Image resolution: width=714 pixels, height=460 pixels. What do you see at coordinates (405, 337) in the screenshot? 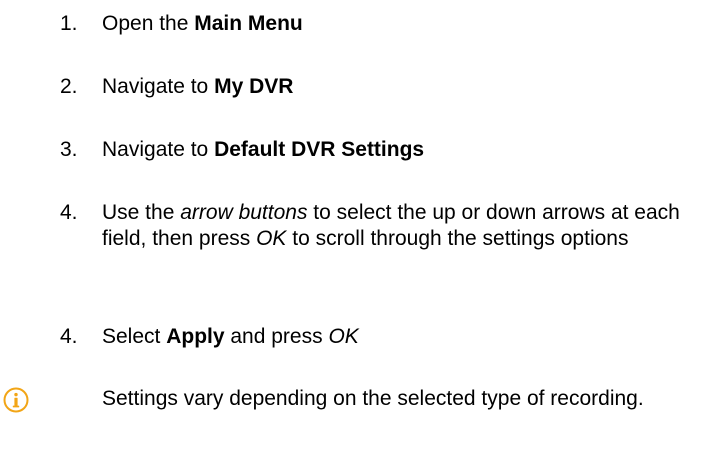
I see `step-text: Select Apply and press OK` at bounding box center [405, 337].